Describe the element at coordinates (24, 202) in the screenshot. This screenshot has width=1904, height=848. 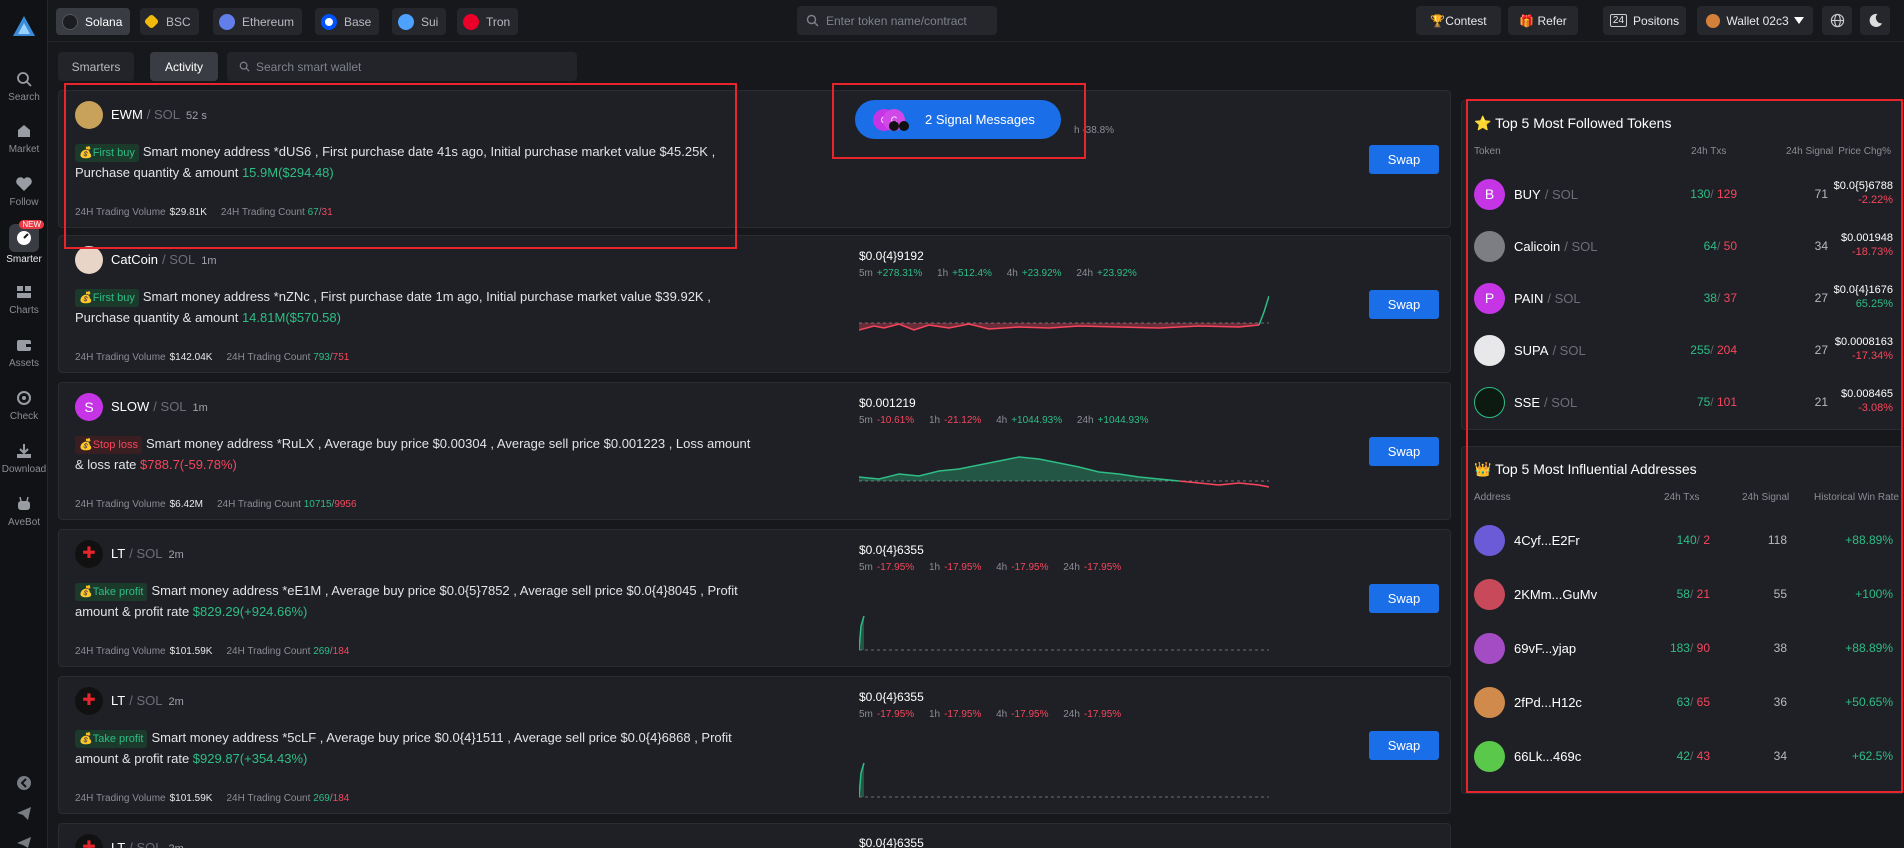
I see `nav-label: Follow` at that location.